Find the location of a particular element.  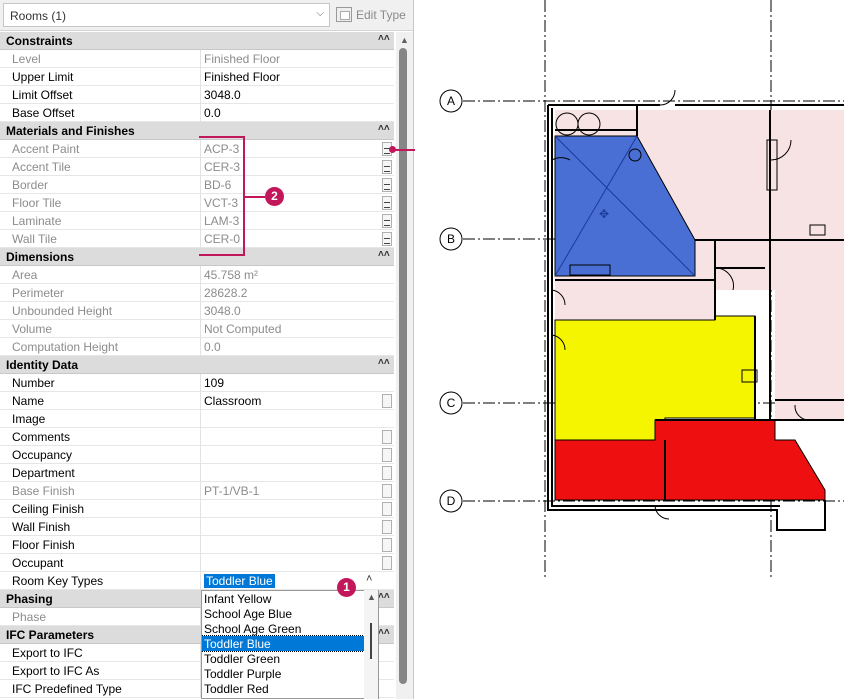

property-label: Wall Finish is located at coordinates (100, 527).